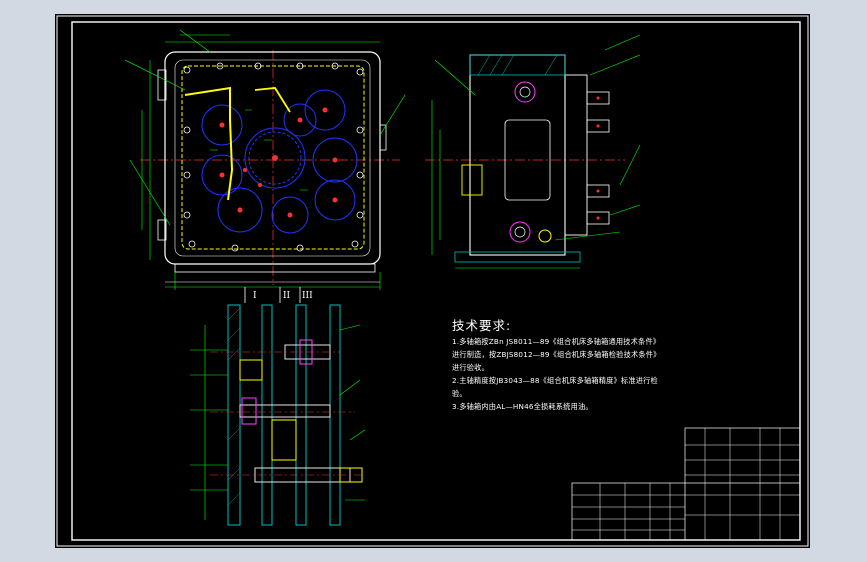  Describe the element at coordinates (255, 296) in the screenshot. I see `section-label-i: I` at that location.